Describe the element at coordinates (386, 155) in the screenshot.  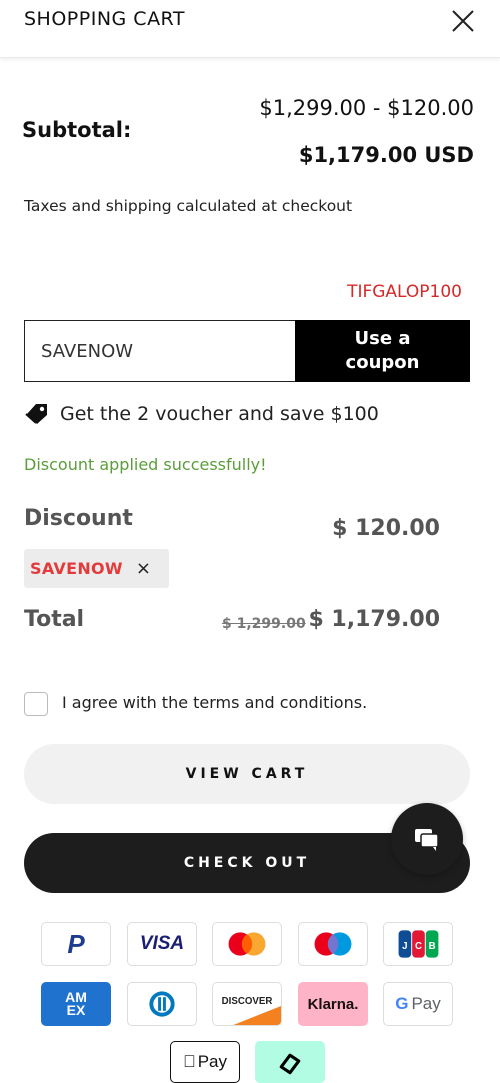
I see `subtotal-total: $1,179.00 USD` at that location.